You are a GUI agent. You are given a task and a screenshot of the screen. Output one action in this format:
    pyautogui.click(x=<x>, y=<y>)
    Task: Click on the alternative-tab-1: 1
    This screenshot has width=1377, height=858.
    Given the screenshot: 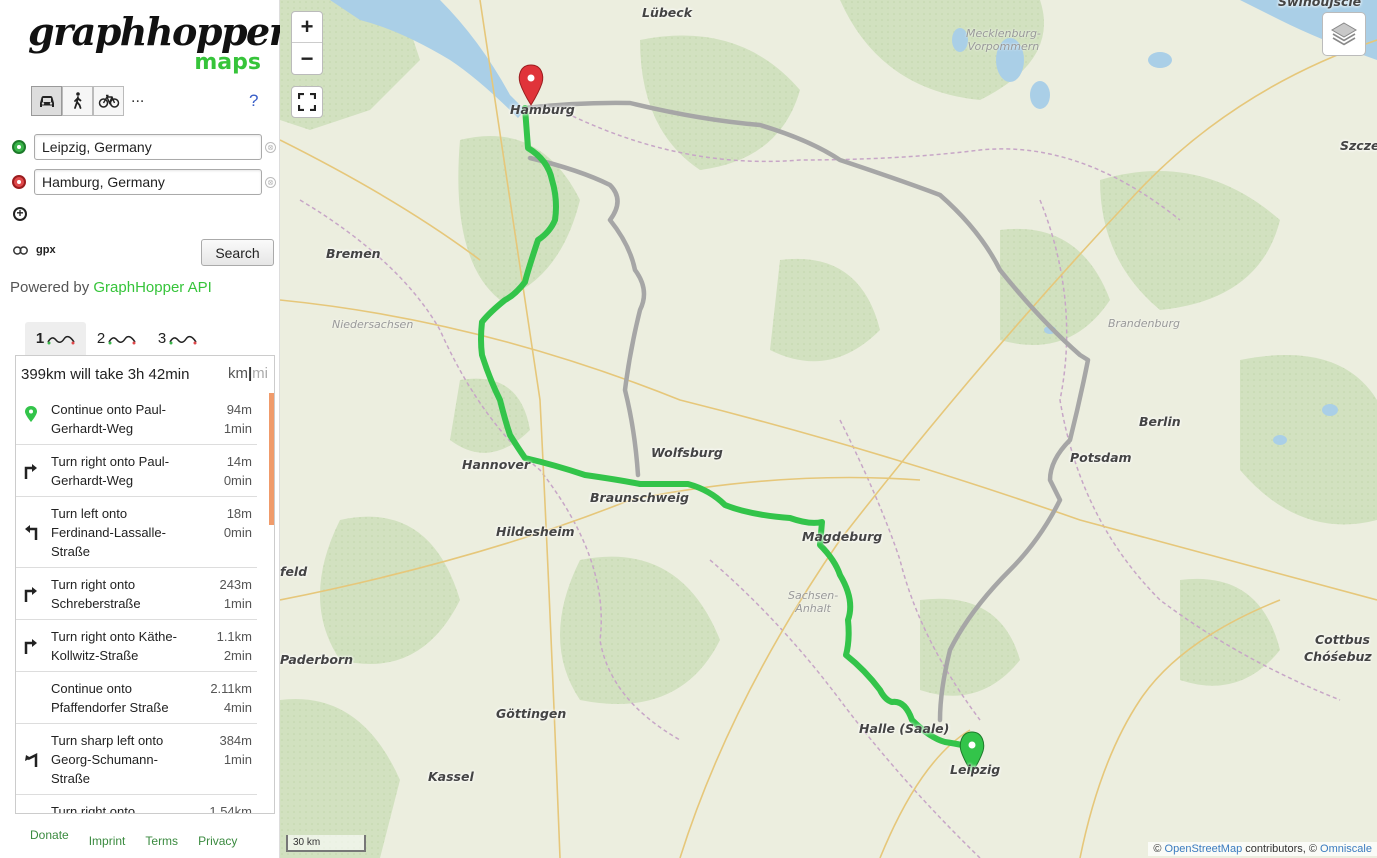 What is the action you would take?
    pyautogui.click(x=55, y=338)
    